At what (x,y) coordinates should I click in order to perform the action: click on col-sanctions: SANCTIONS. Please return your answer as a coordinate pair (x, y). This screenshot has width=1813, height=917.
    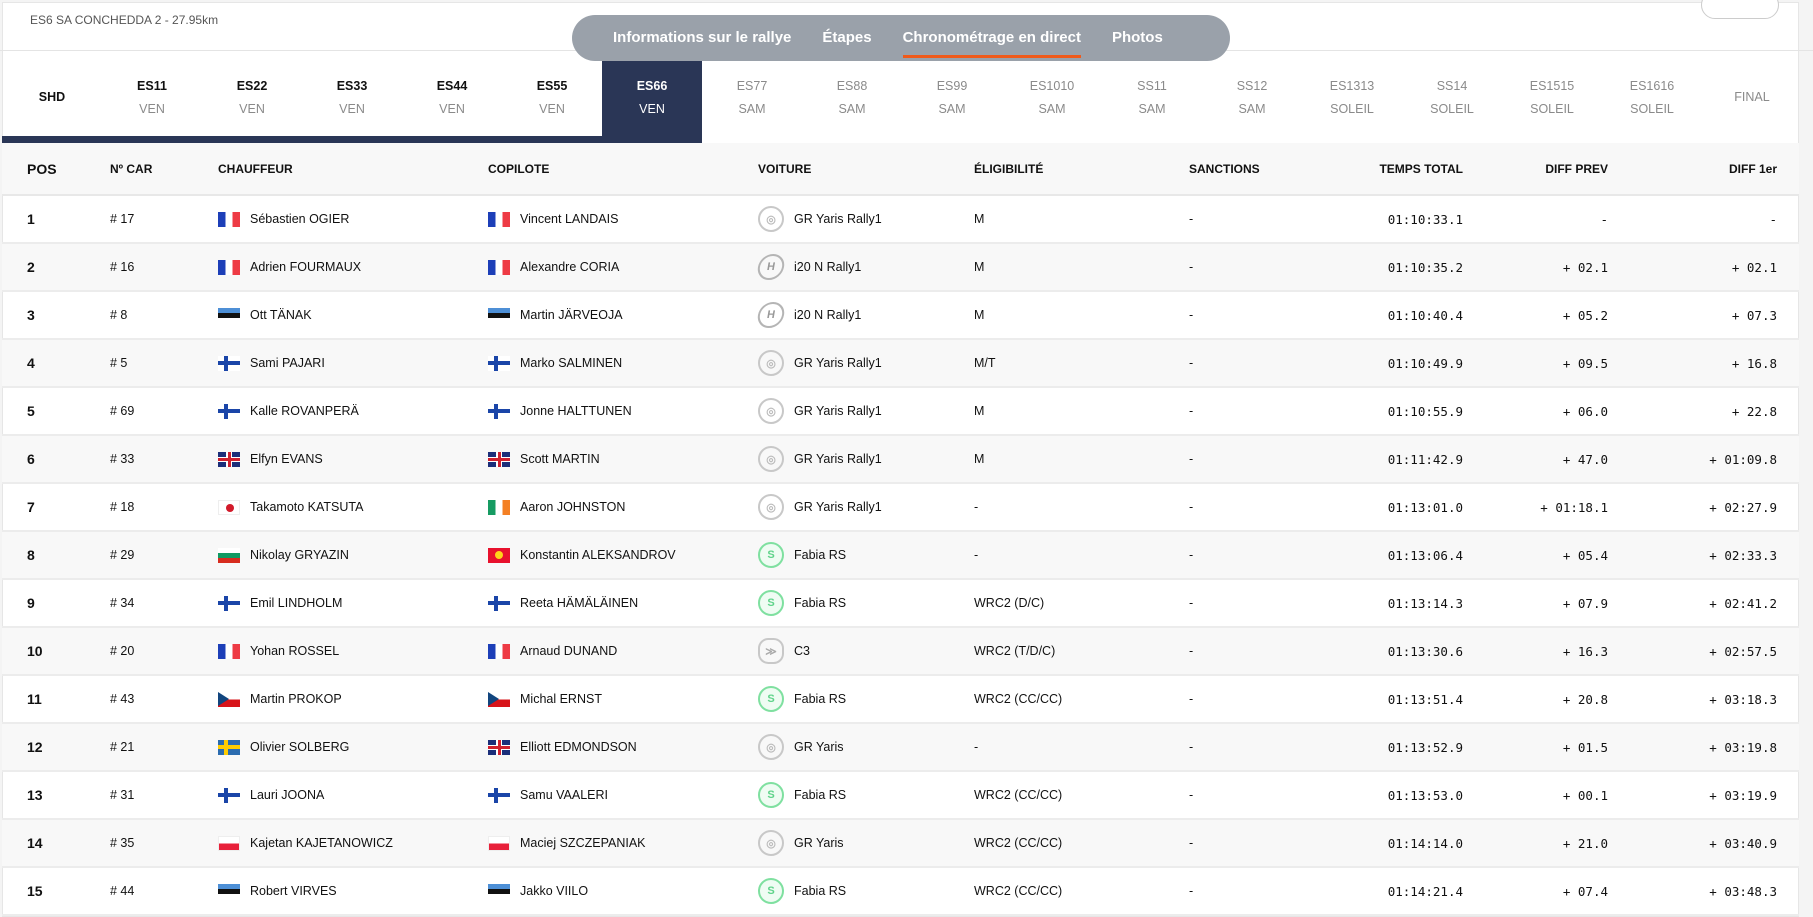
    Looking at the image, I should click on (1249, 169).